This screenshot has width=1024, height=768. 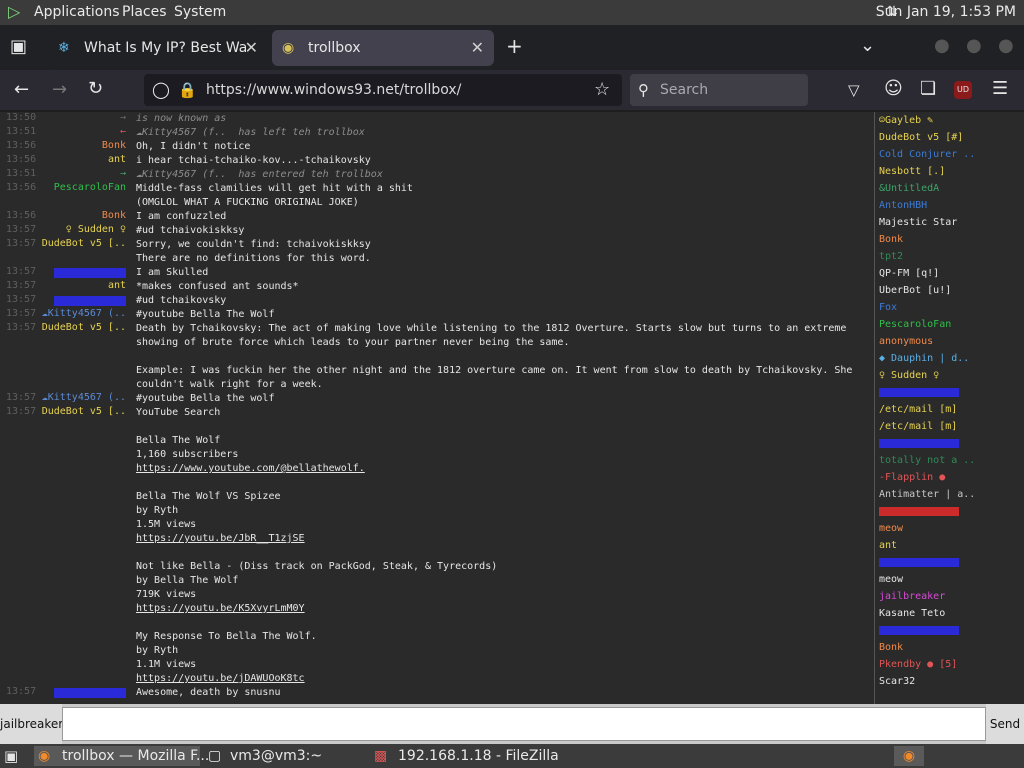 I want to click on clock: Sun Jan 19, 1:53 PM, so click(x=946, y=12).